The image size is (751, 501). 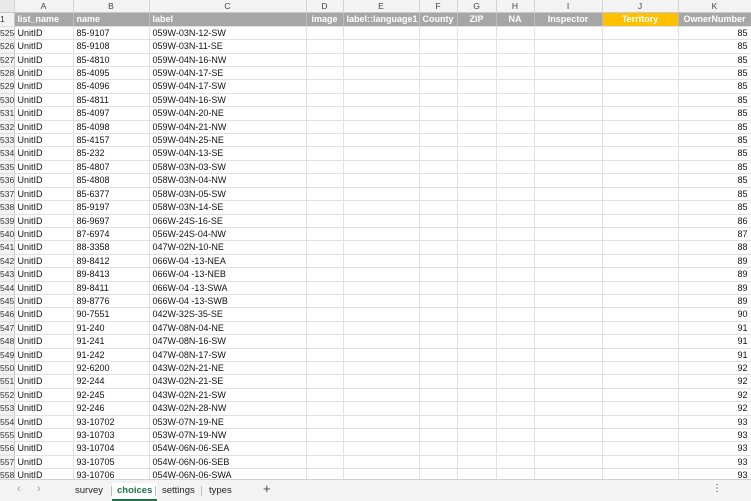 What do you see at coordinates (228, 301) in the screenshot?
I see `cell-label: 066W-04 -13-SWB` at bounding box center [228, 301].